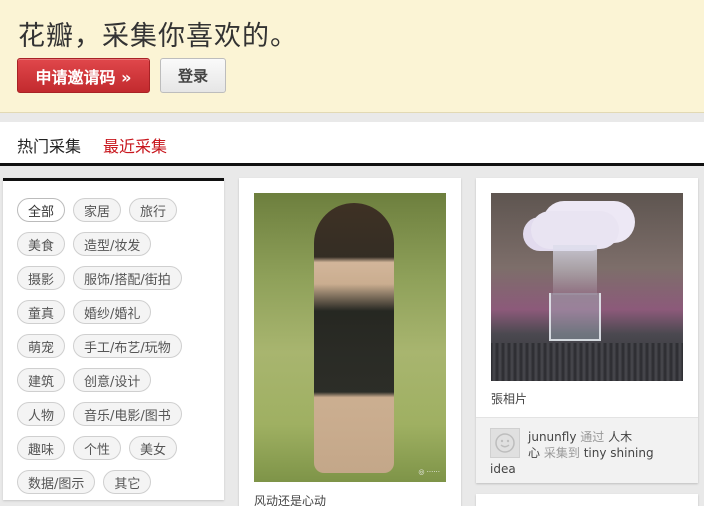 This screenshot has height=506, width=704. What do you see at coordinates (127, 278) in the screenshot?
I see `category-chip: 服饰/搭配/街拍` at bounding box center [127, 278].